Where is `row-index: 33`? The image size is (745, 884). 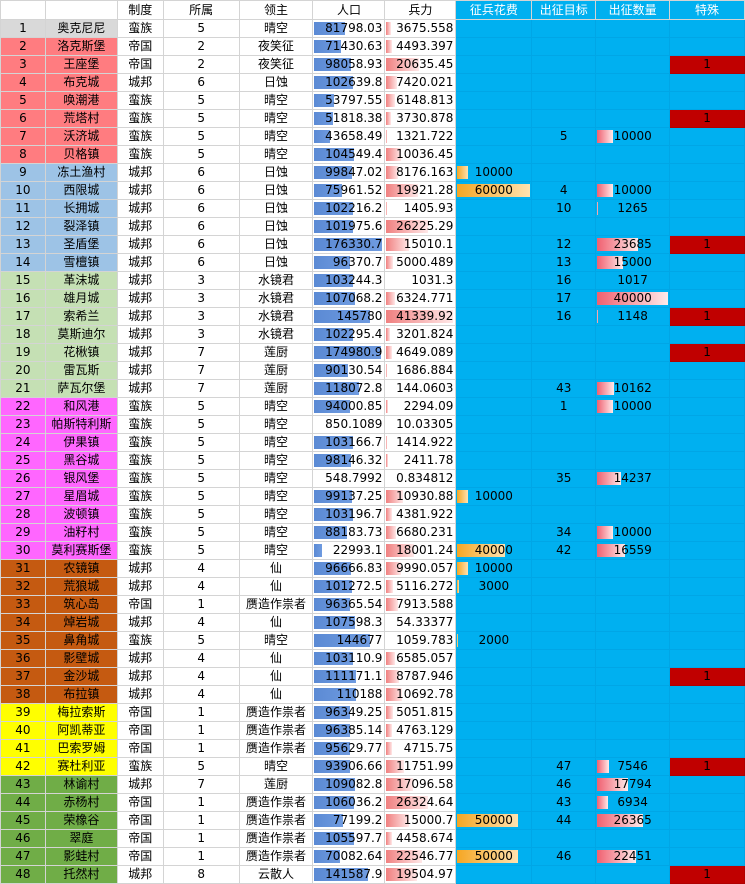
row-index: 33 is located at coordinates (23, 605).